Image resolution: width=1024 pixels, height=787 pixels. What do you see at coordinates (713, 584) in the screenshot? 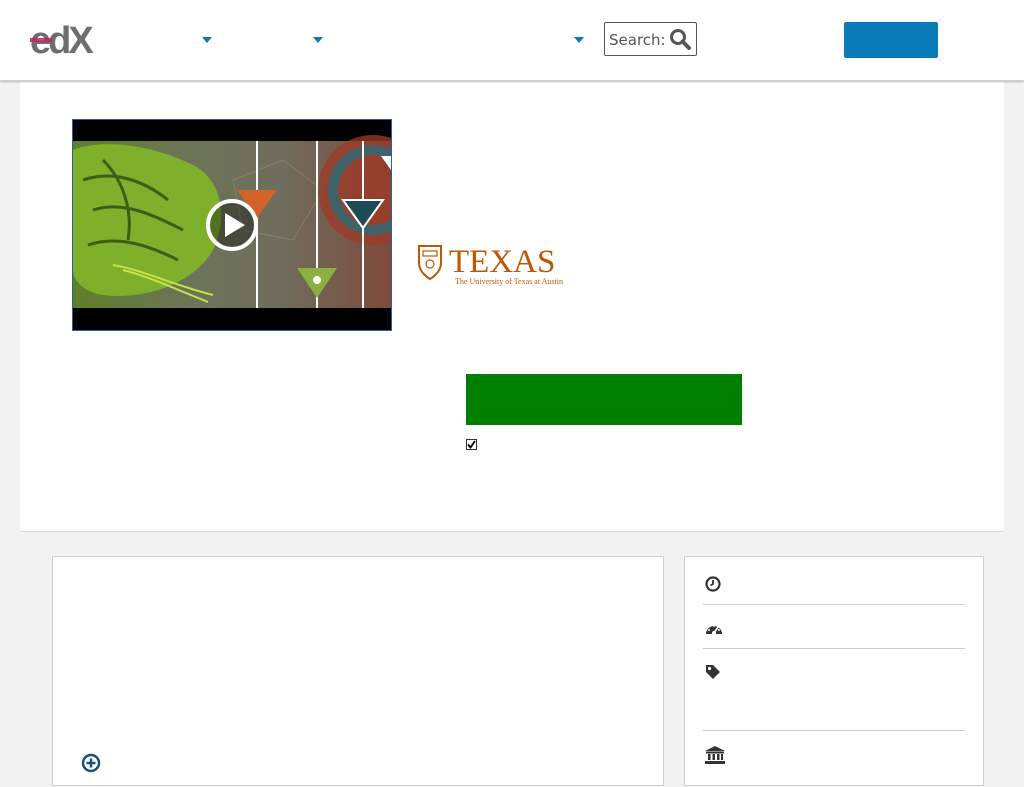
I see `clock-icon` at bounding box center [713, 584].